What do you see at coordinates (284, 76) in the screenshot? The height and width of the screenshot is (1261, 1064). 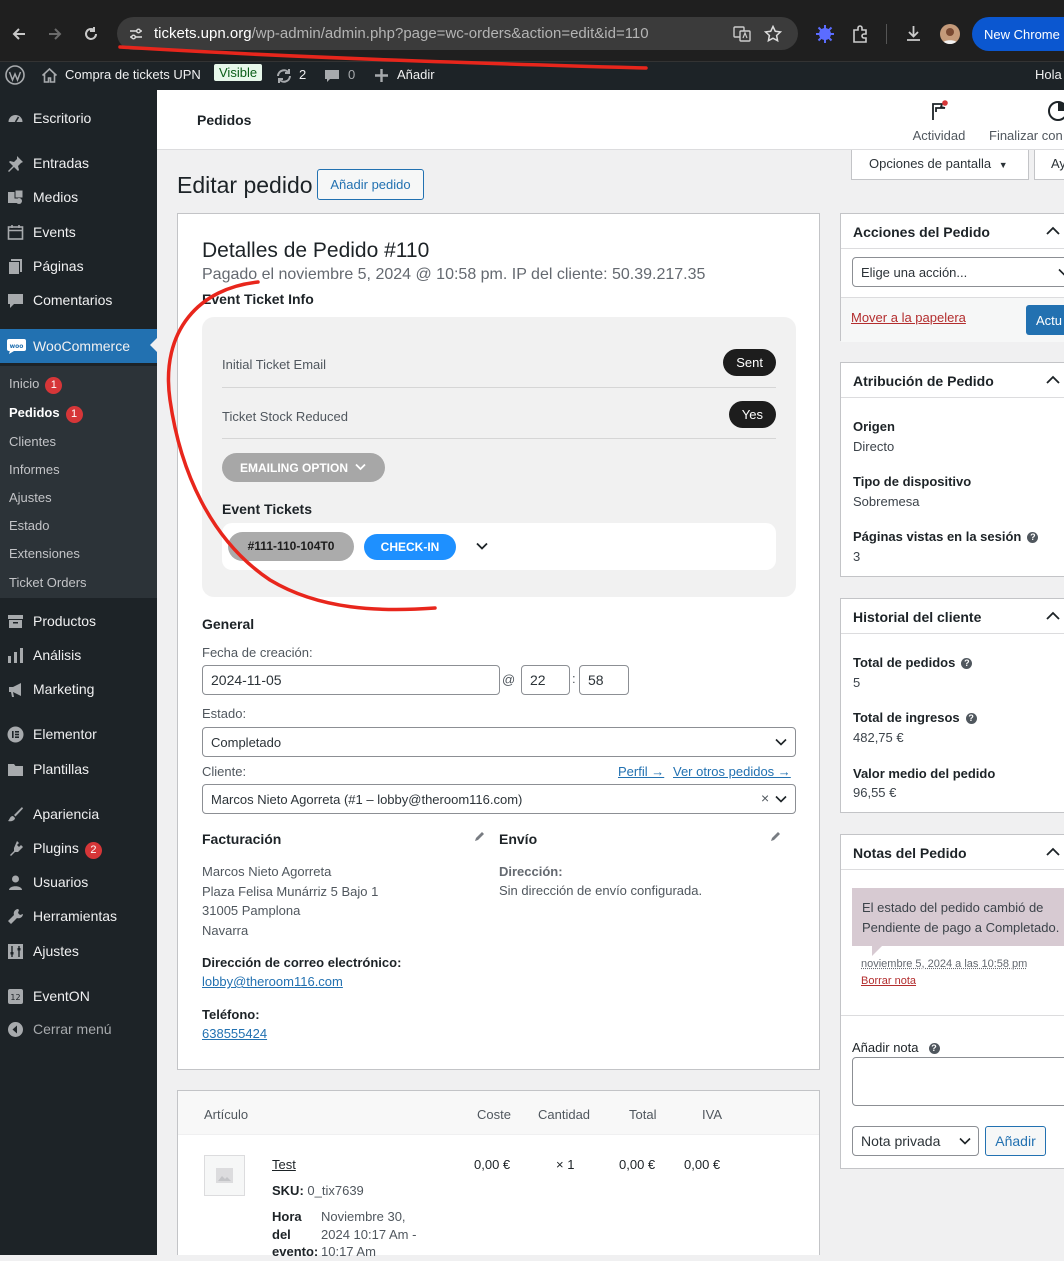 I see `updates-icon` at bounding box center [284, 76].